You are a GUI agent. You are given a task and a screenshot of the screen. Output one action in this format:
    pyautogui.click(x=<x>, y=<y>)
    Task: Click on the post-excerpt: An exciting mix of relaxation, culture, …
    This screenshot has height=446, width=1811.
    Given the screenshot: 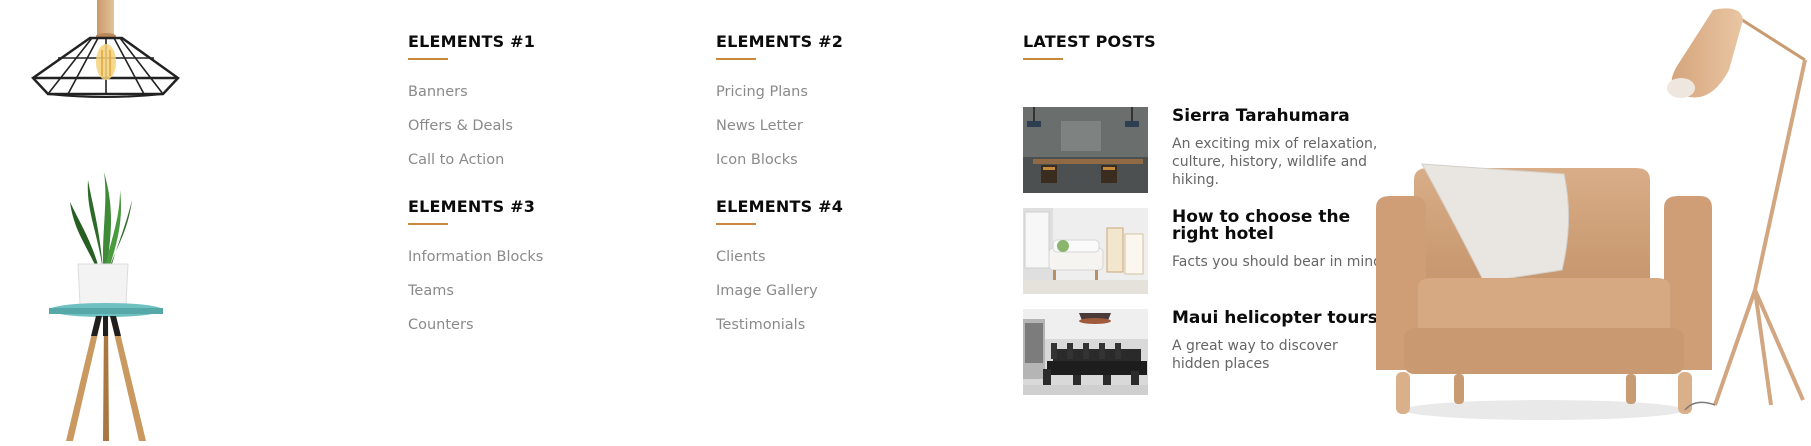 What is the action you would take?
    pyautogui.click(x=1275, y=162)
    